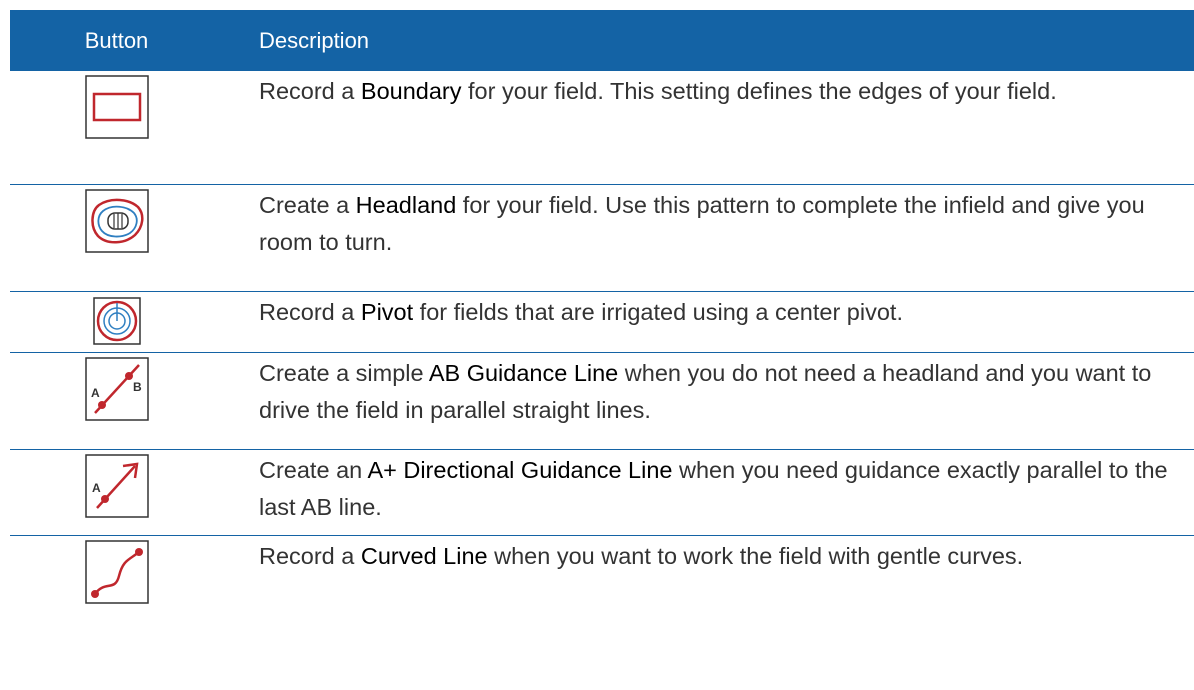 The height and width of the screenshot is (690, 1194). Describe the element at coordinates (116, 486) in the screenshot. I see `a-plus-line-icon: A` at that location.